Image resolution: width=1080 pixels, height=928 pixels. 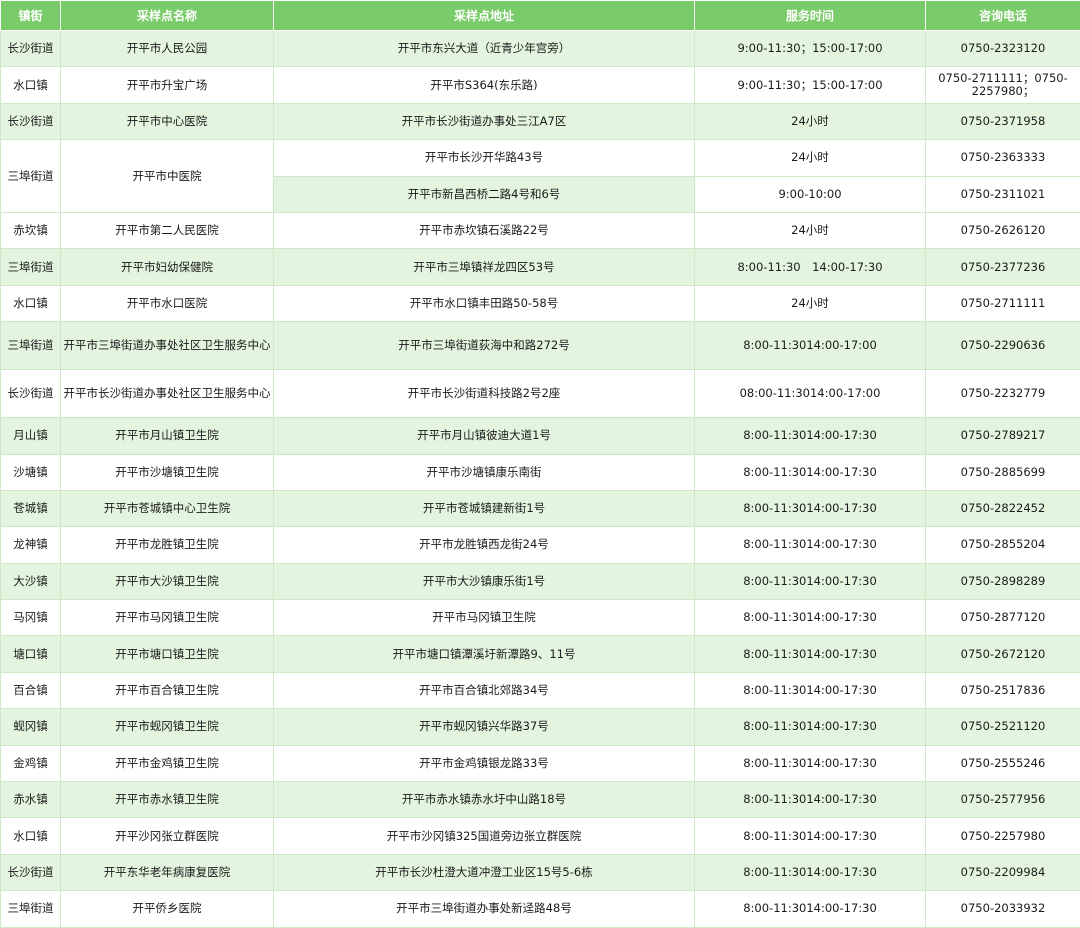 I want to click on cell-phone: 0750-2033932, so click(x=1003, y=909).